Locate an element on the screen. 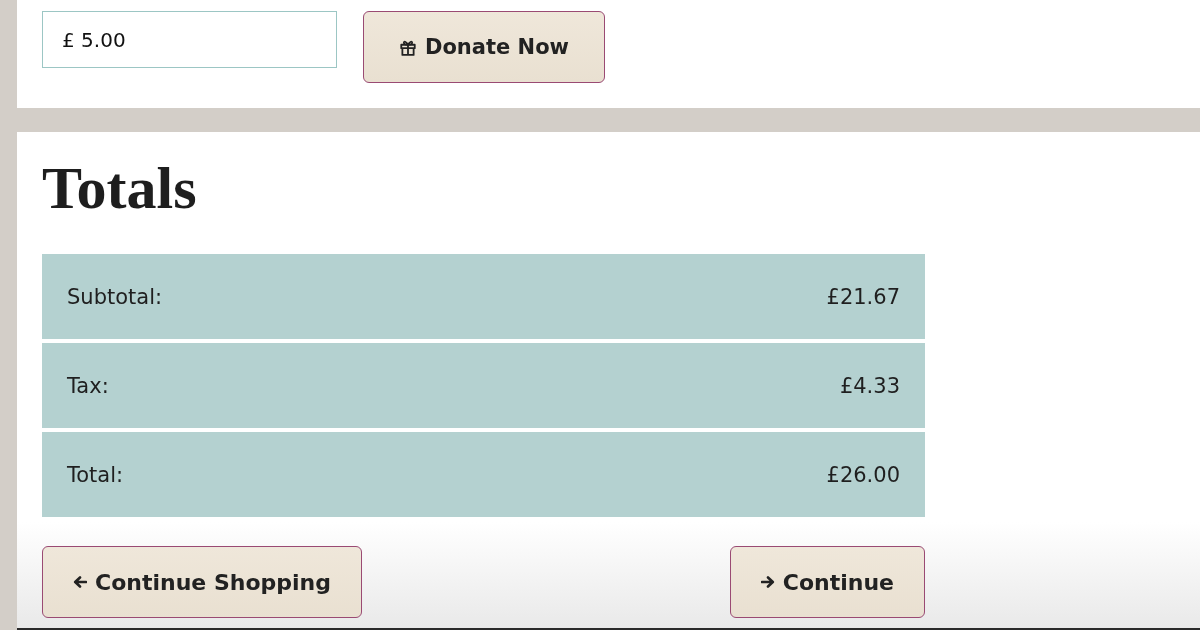 The image size is (1200, 630). amount-field: £ 5.00 is located at coordinates (189, 39).